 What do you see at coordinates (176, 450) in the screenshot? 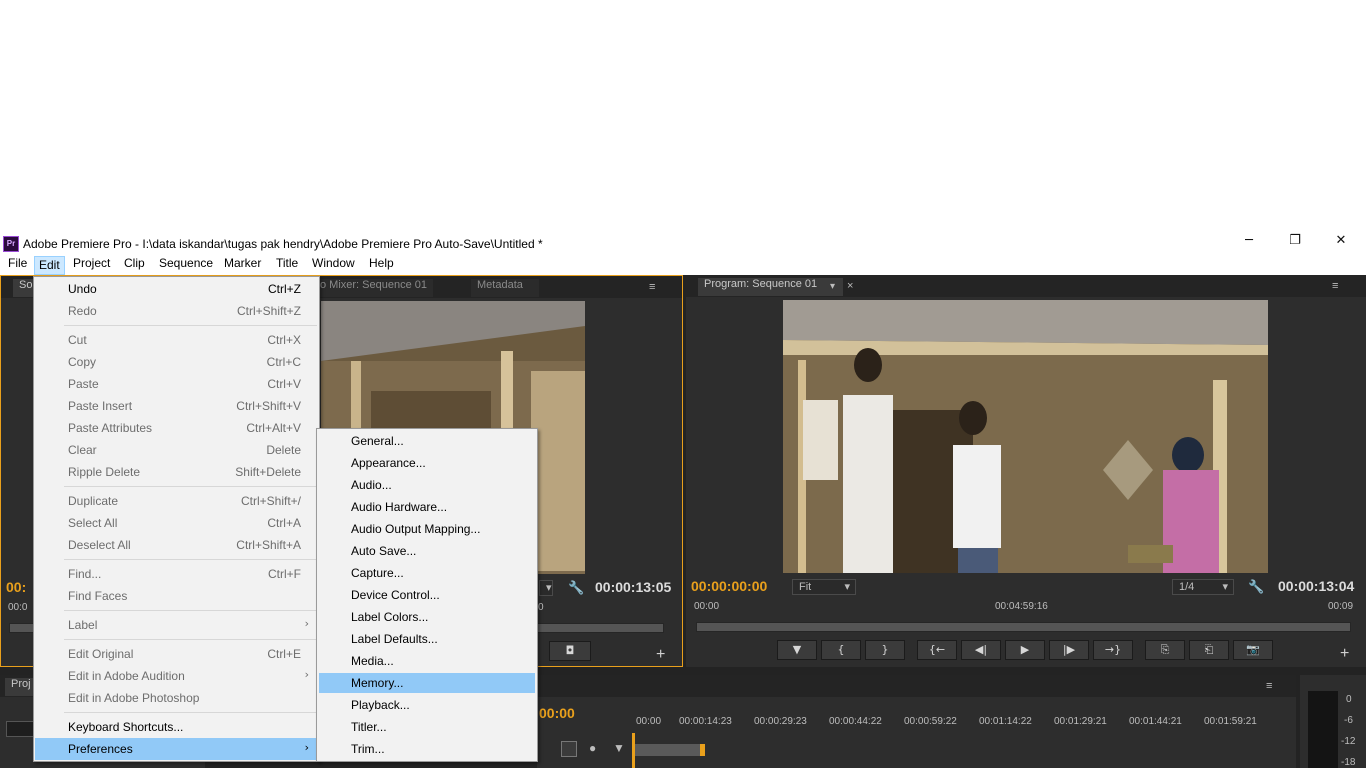
I see `menu-item-clear: Clear Delete` at bounding box center [176, 450].